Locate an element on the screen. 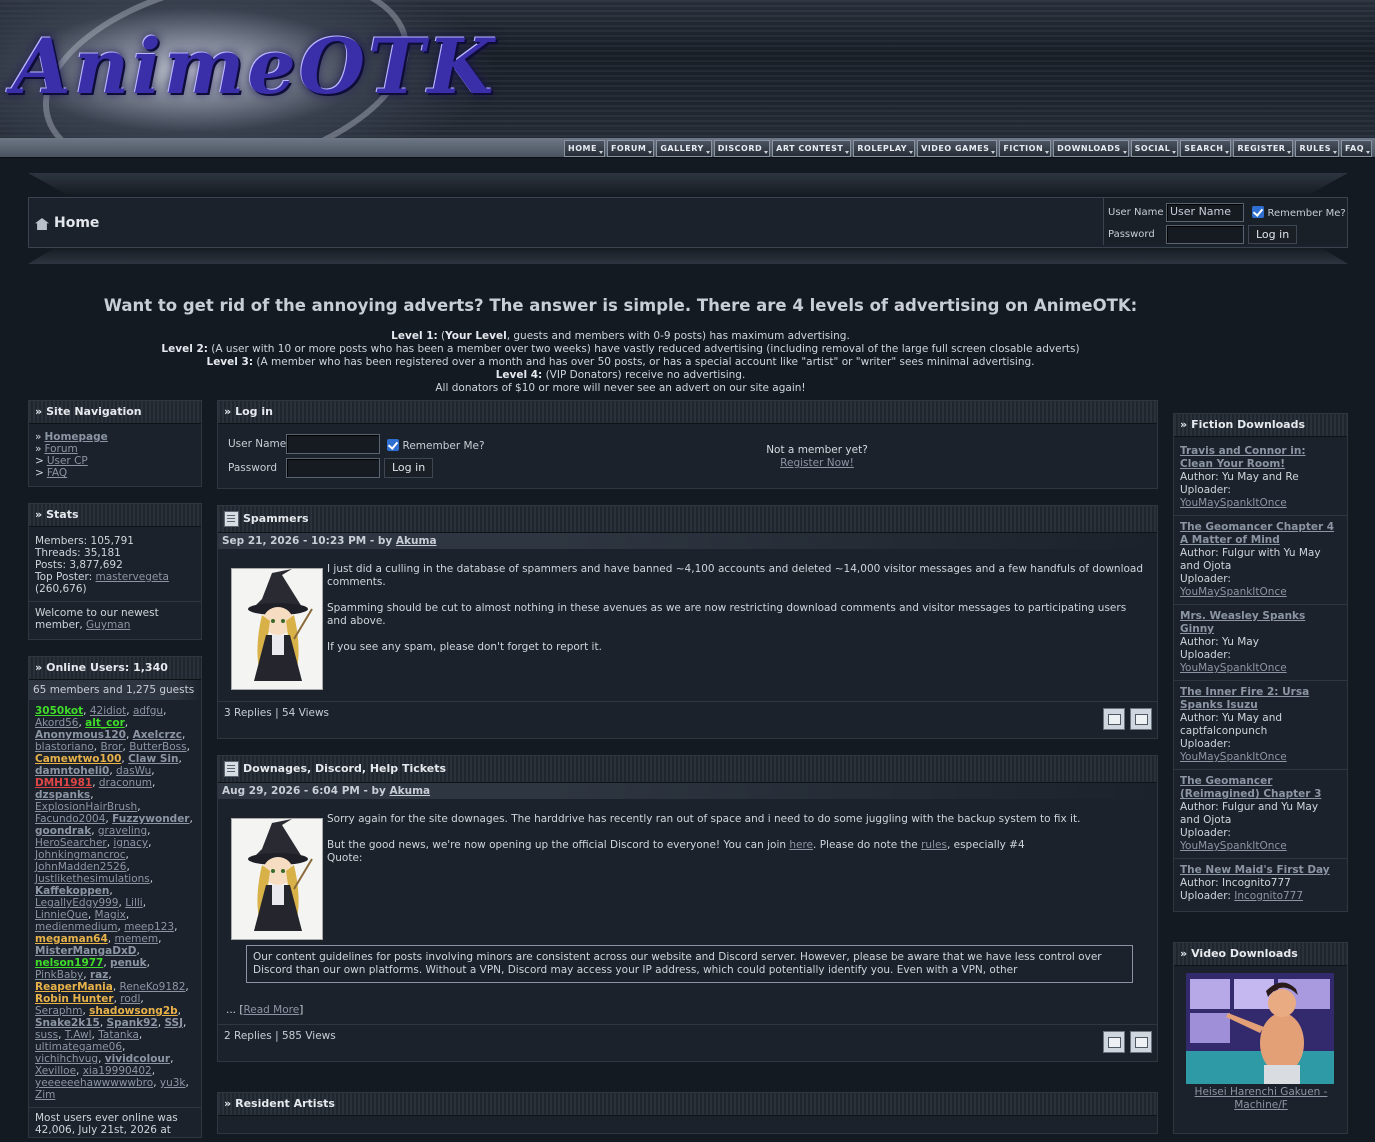 The height and width of the screenshot is (1142, 1375). online-user-link: SSJ is located at coordinates (173, 1023).